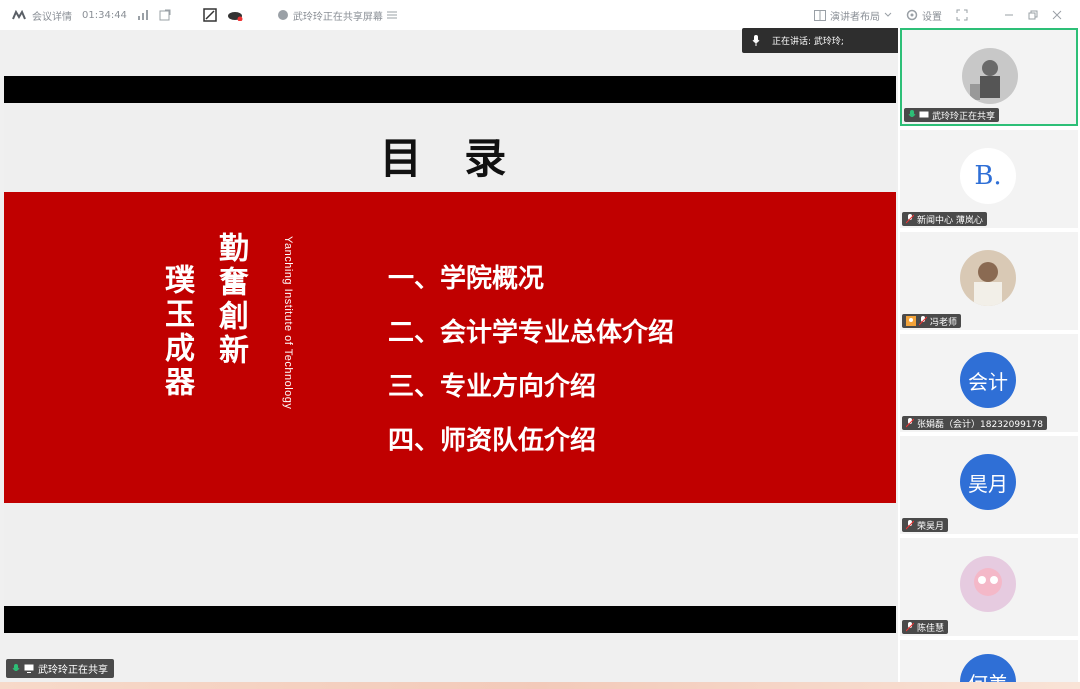  What do you see at coordinates (988, 675) in the screenshot?
I see `avatar-text: 何美` at bounding box center [988, 675].